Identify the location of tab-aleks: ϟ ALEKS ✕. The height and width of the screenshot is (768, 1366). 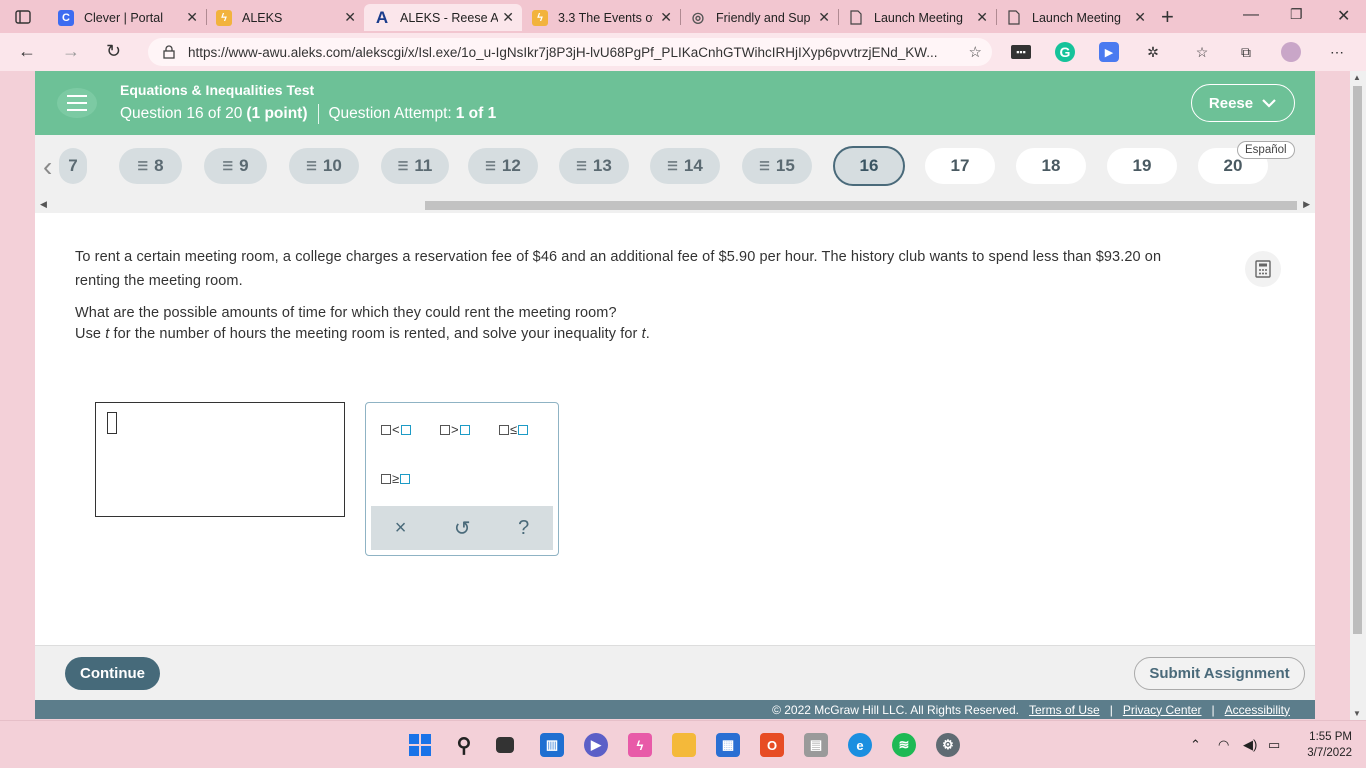
(285, 17).